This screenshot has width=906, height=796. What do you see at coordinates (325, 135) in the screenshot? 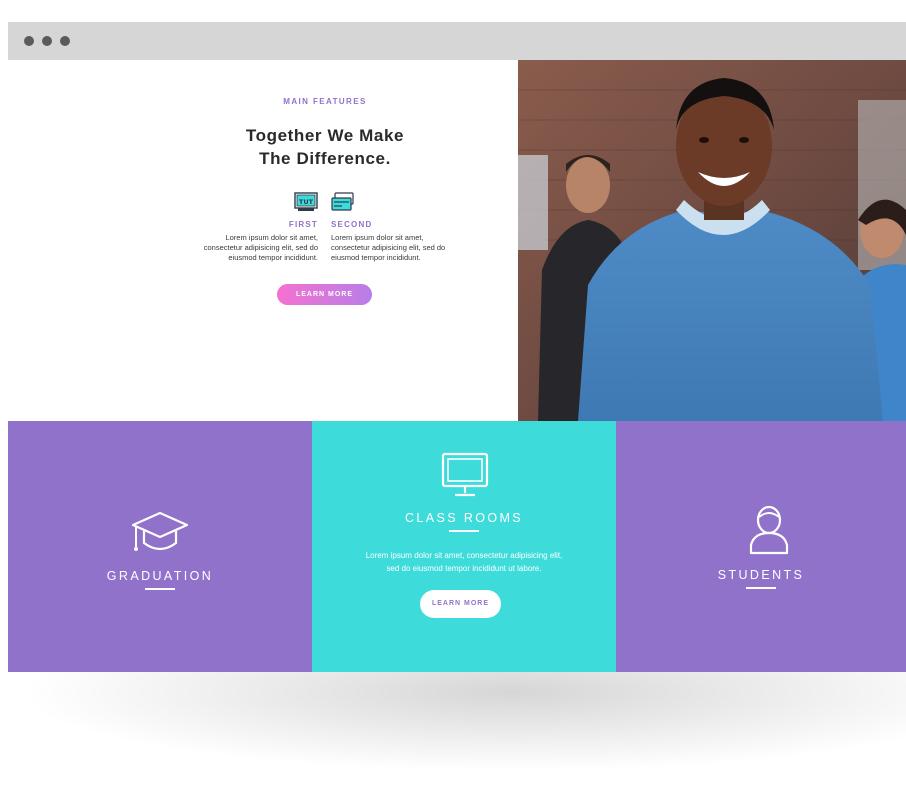
I see `headline-line-1: Together We Make` at bounding box center [325, 135].